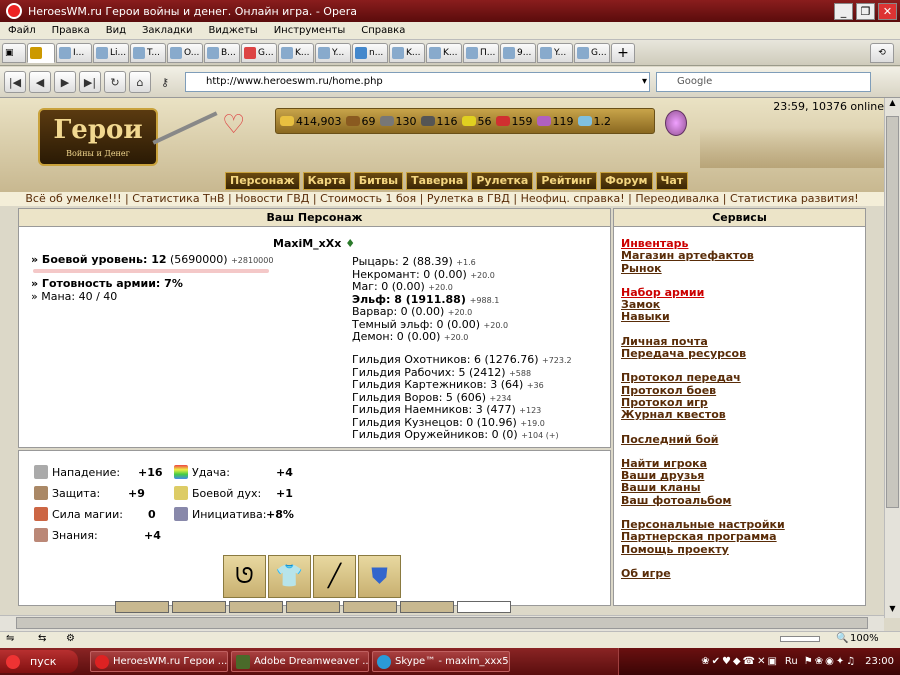 The height and width of the screenshot is (675, 900). I want to click on link-market: Рынок, so click(743, 268).